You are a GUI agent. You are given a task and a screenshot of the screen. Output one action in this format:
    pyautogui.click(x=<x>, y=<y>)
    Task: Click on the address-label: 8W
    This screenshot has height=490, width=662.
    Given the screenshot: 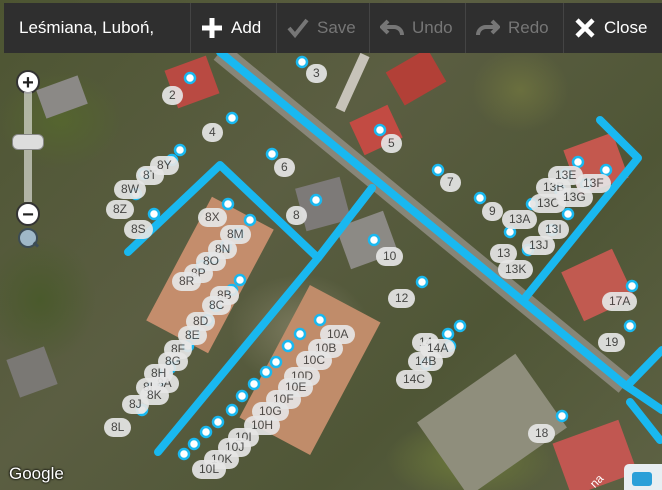 What is the action you would take?
    pyautogui.click(x=130, y=189)
    